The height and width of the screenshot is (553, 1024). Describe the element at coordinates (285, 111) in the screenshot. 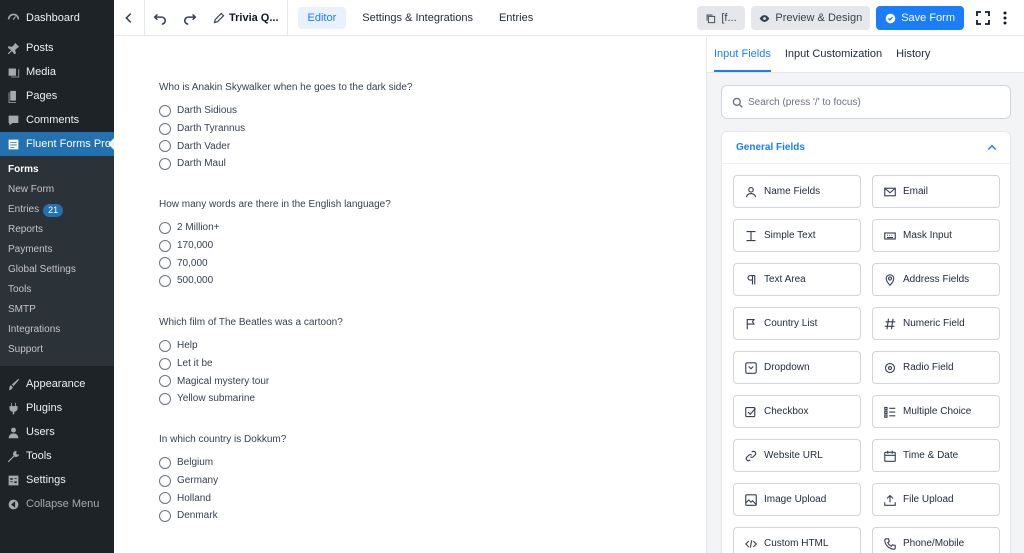

I see `radio-option: Darth Sidious` at that location.